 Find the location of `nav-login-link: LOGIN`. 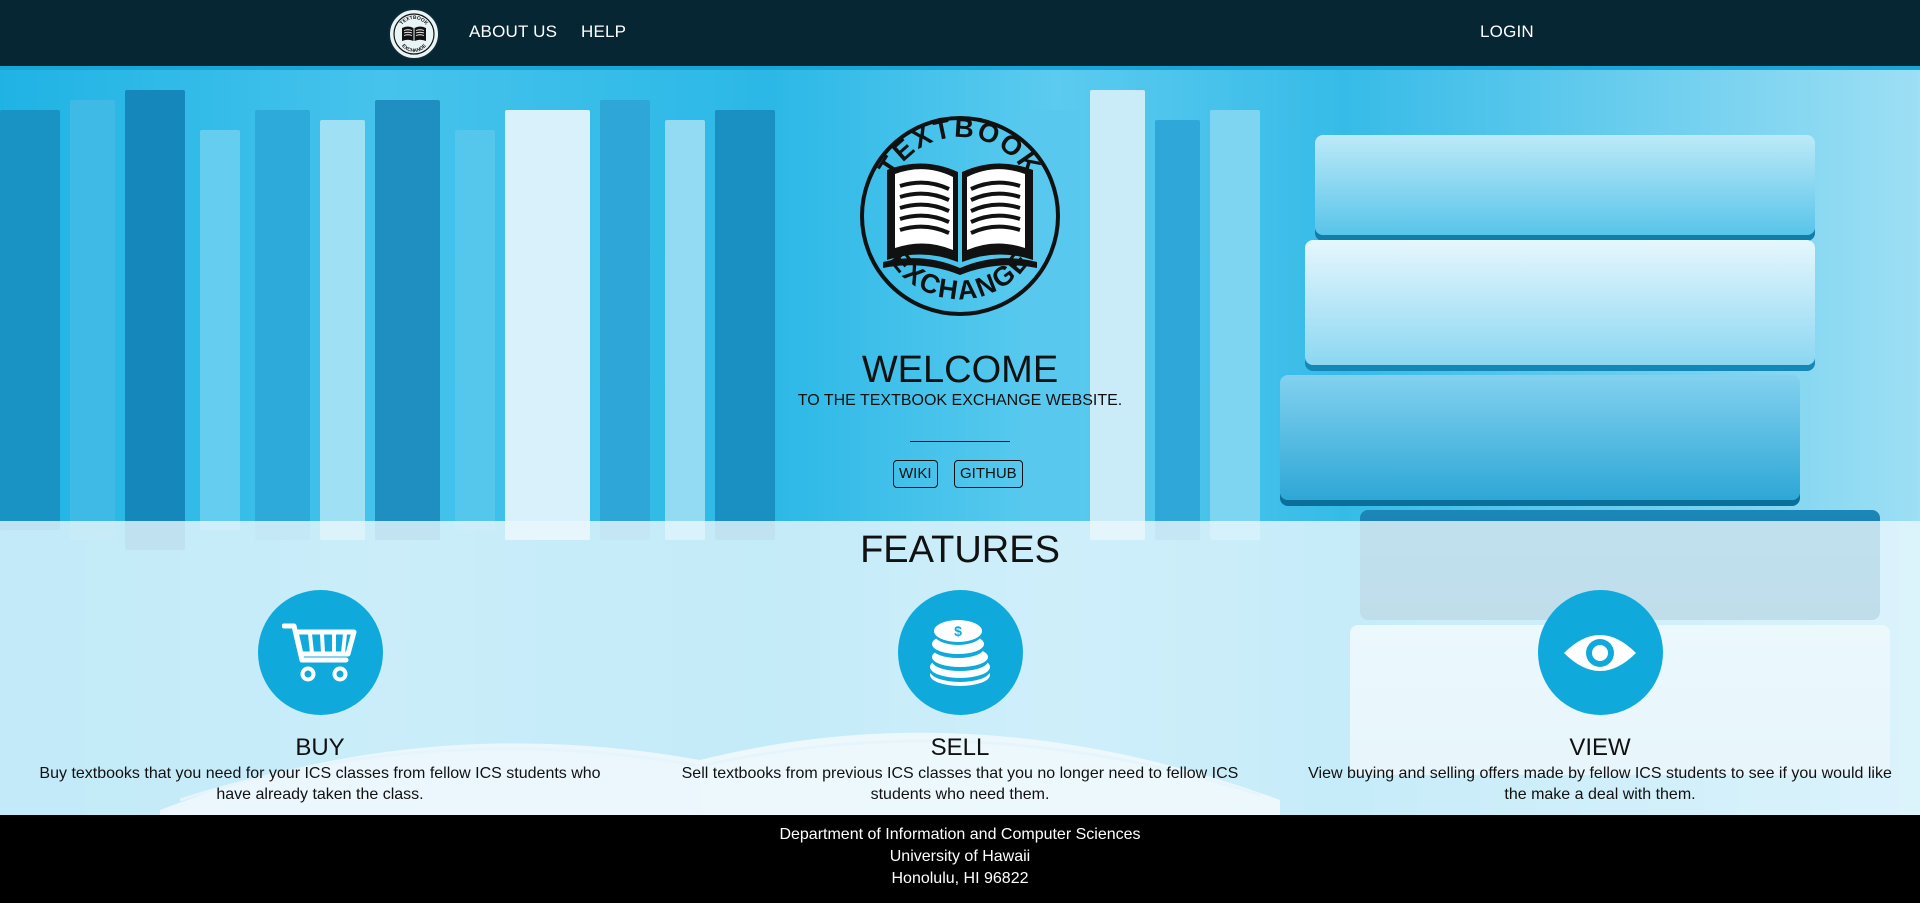

nav-login-link: LOGIN is located at coordinates (1507, 32).